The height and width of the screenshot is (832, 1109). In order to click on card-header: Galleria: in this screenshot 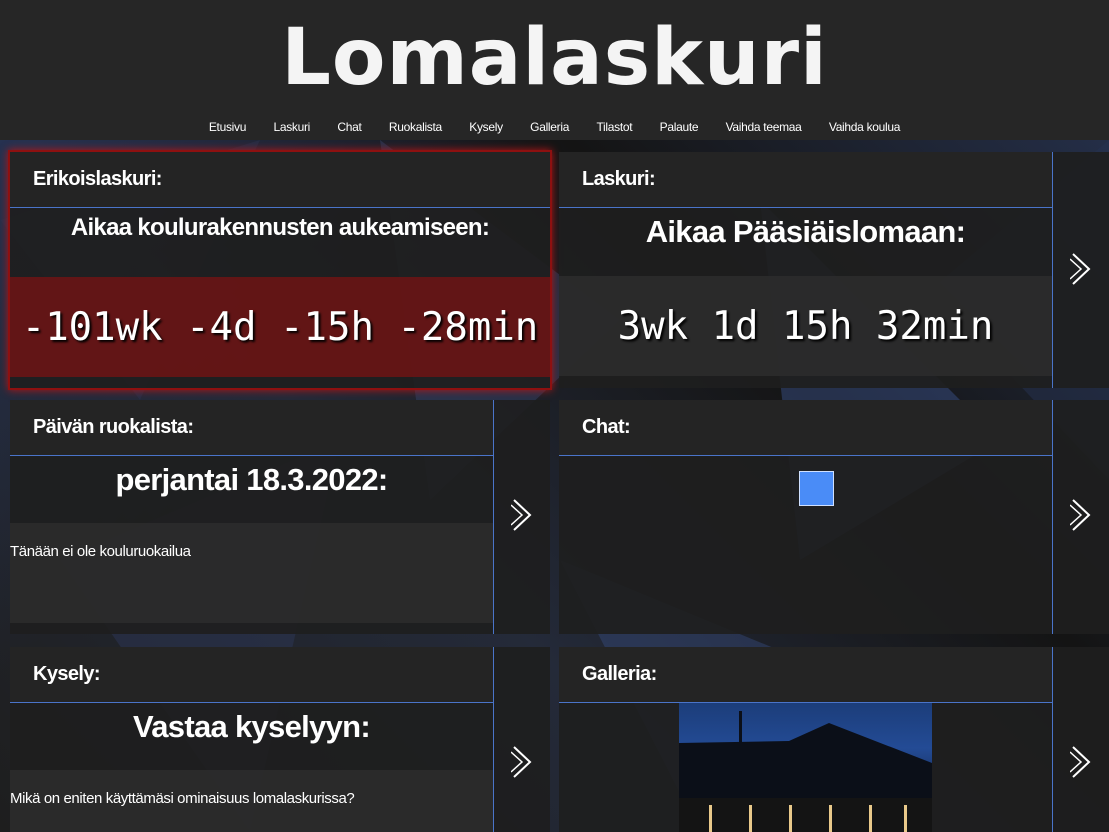, I will do `click(805, 675)`.